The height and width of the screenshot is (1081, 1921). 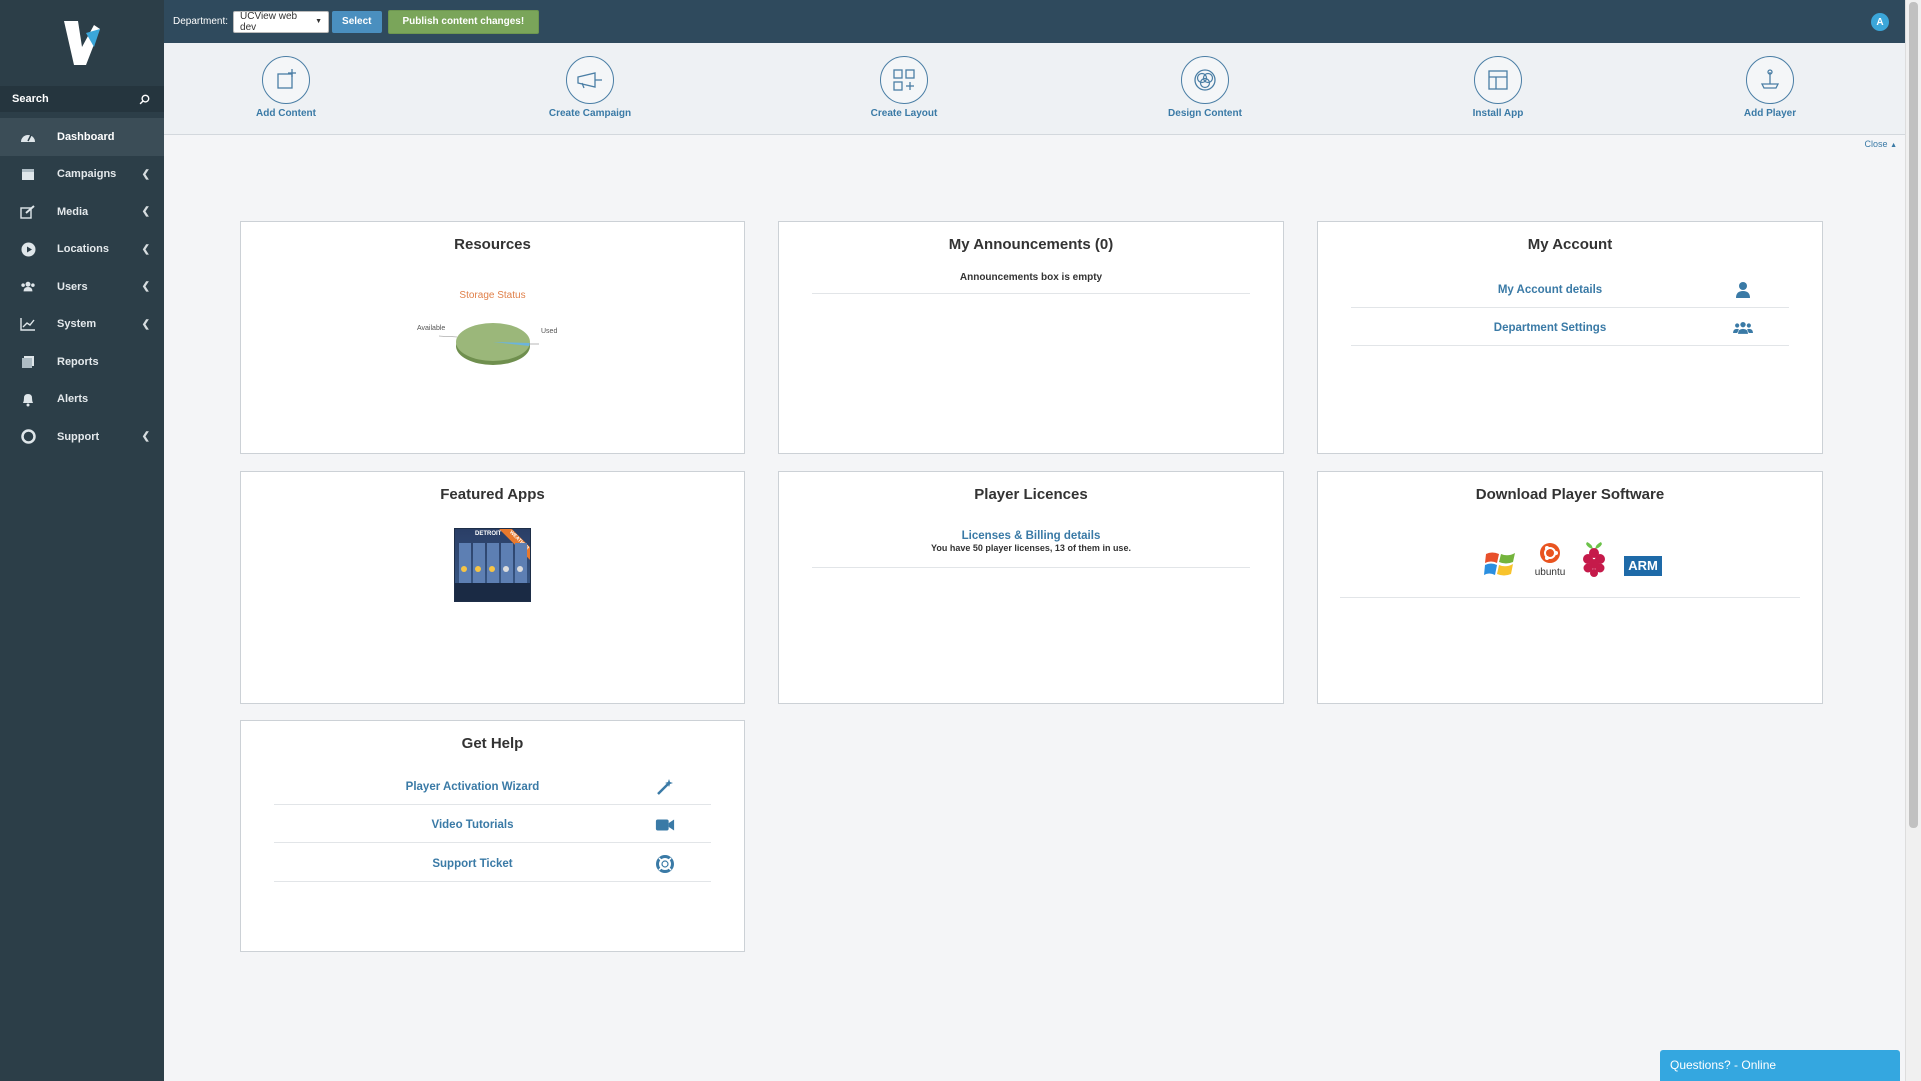 I want to click on create-layout-button: Create Layout, so click(x=904, y=87).